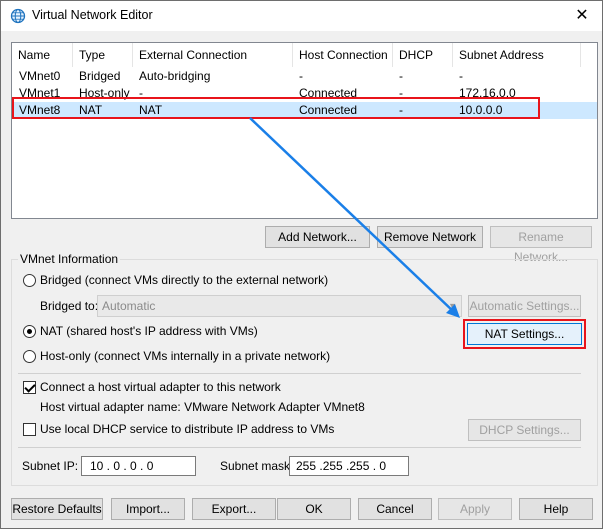 The height and width of the screenshot is (529, 603). I want to click on bridged-to-select: Automatic ▼, so click(279, 306).